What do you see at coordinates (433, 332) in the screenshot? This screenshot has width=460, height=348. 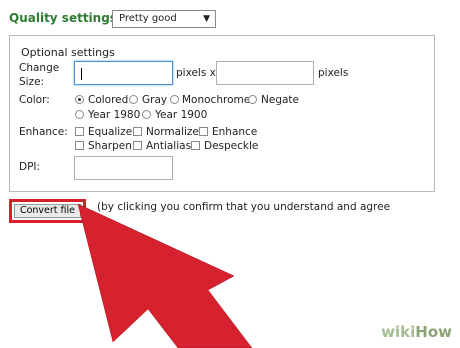 I see `watermark-how: How` at bounding box center [433, 332].